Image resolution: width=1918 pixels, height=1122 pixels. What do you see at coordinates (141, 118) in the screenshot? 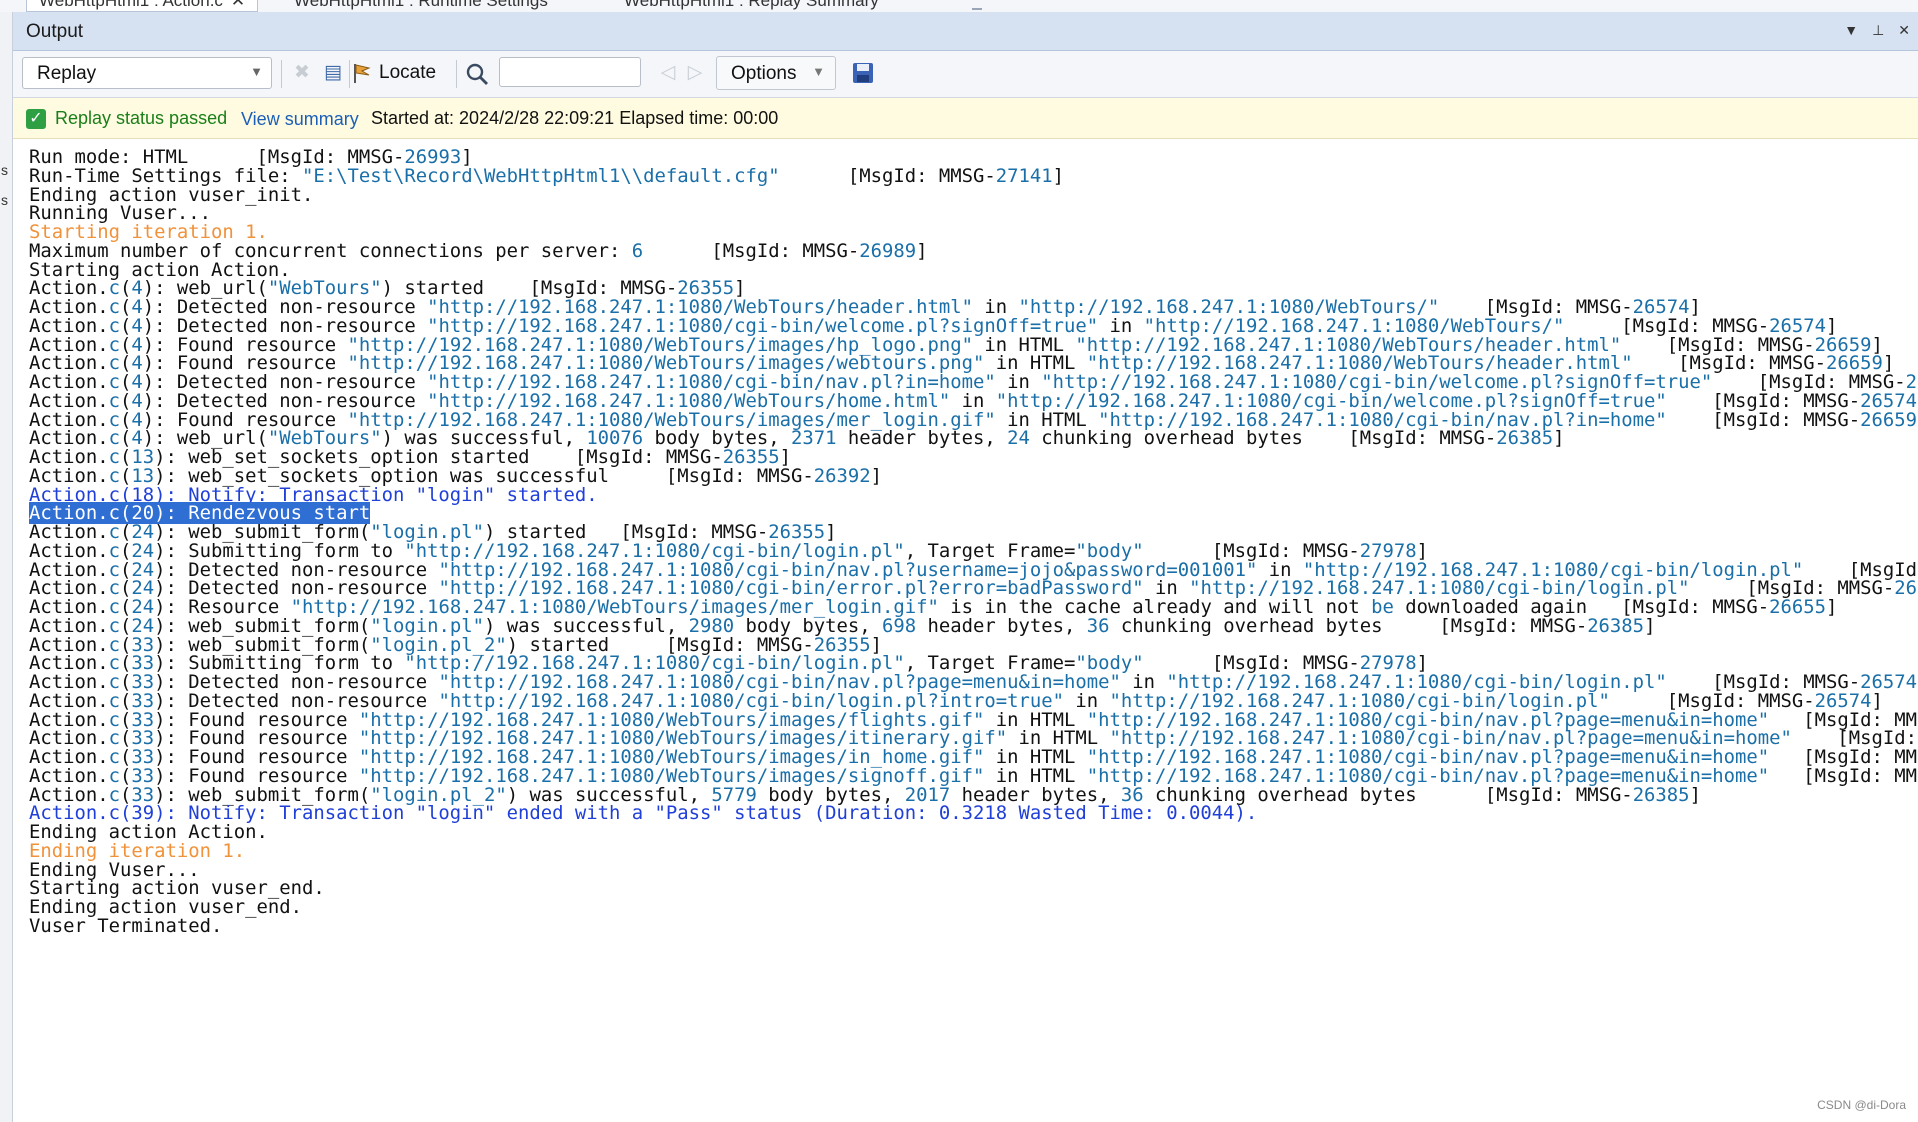
I see `replay-status-text: Replay status passed` at bounding box center [141, 118].